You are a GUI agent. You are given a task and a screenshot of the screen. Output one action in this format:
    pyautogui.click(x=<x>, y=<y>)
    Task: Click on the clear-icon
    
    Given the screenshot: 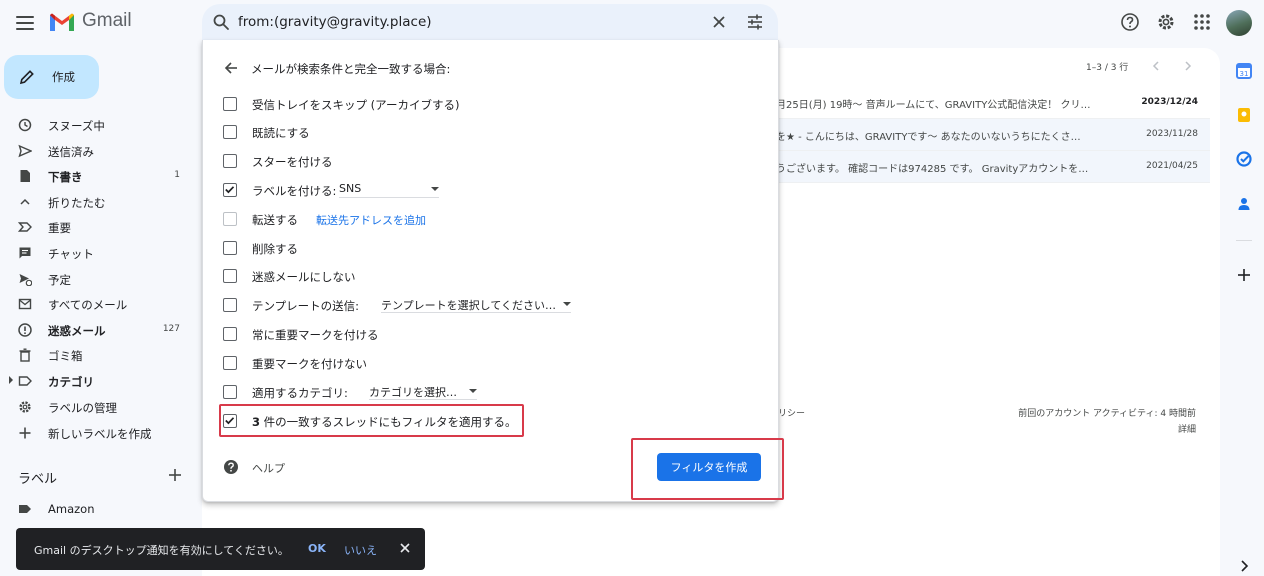 What is the action you would take?
    pyautogui.click(x=719, y=22)
    